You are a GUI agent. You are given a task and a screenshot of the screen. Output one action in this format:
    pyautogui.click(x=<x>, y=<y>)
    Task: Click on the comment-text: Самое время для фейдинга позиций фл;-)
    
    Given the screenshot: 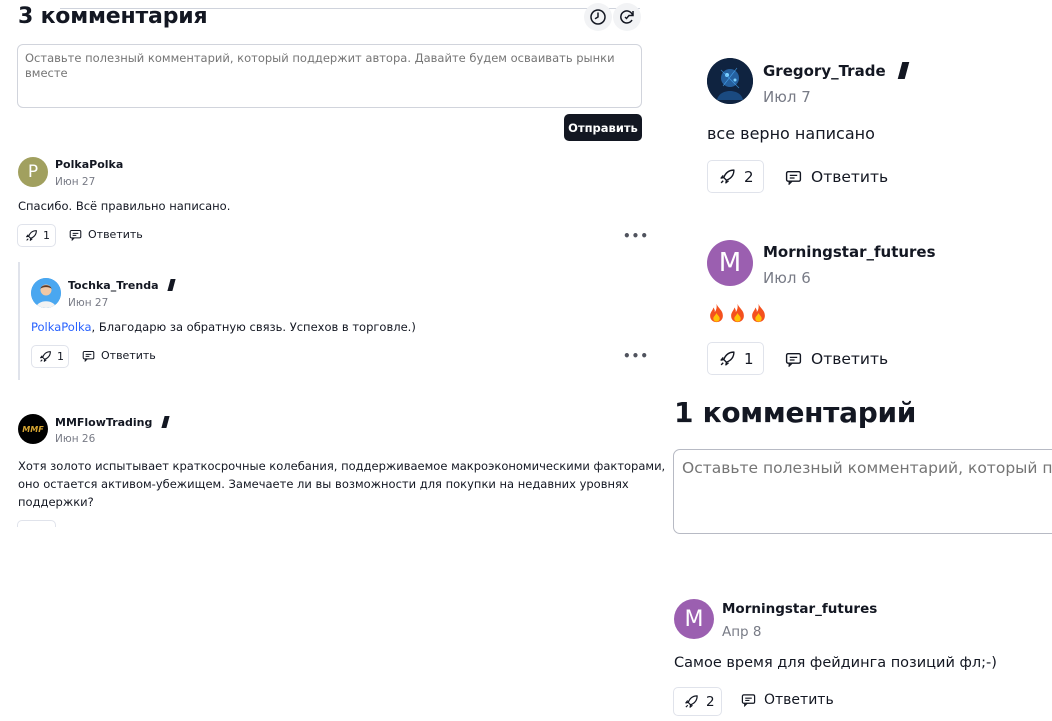 What is the action you would take?
    pyautogui.click(x=835, y=663)
    